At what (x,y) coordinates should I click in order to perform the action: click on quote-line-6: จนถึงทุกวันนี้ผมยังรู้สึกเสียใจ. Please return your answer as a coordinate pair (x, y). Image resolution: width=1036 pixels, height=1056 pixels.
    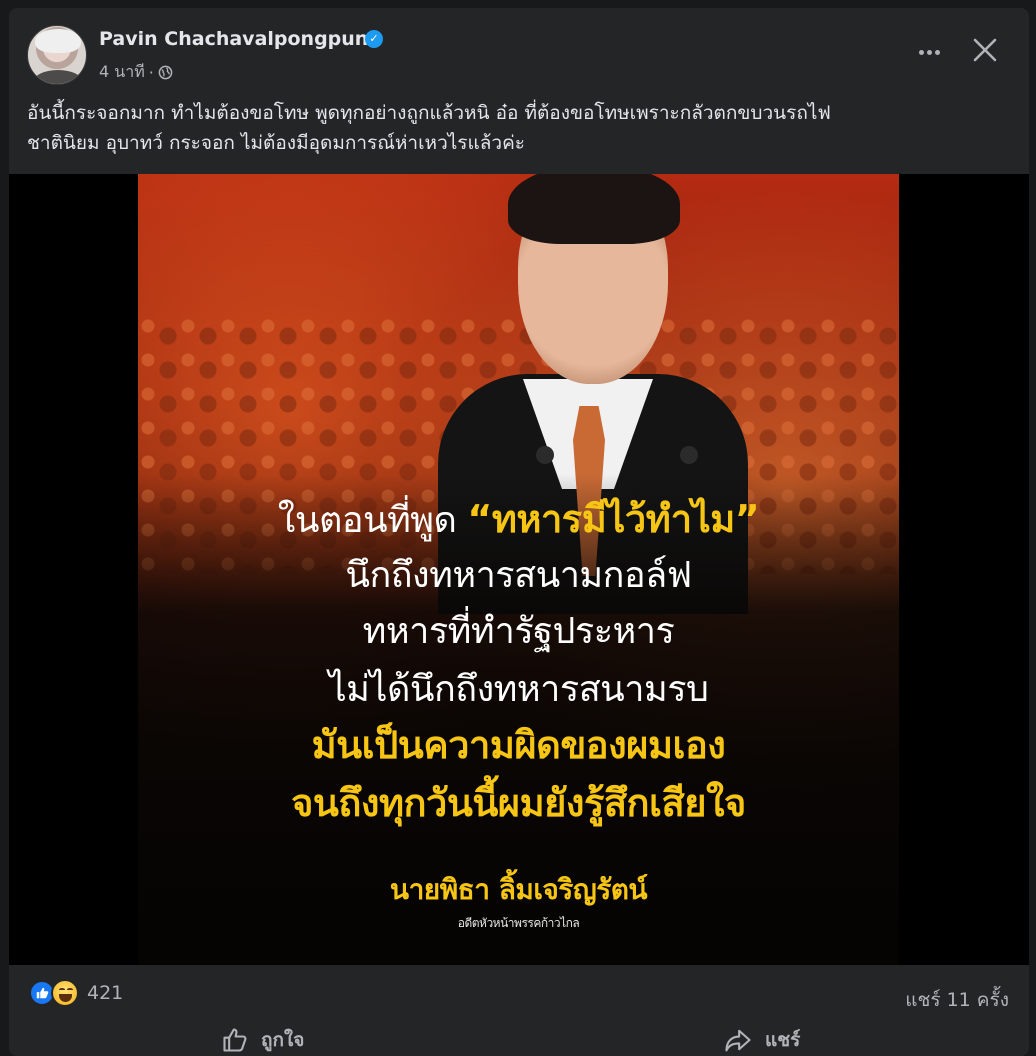
    Looking at the image, I should click on (518, 803).